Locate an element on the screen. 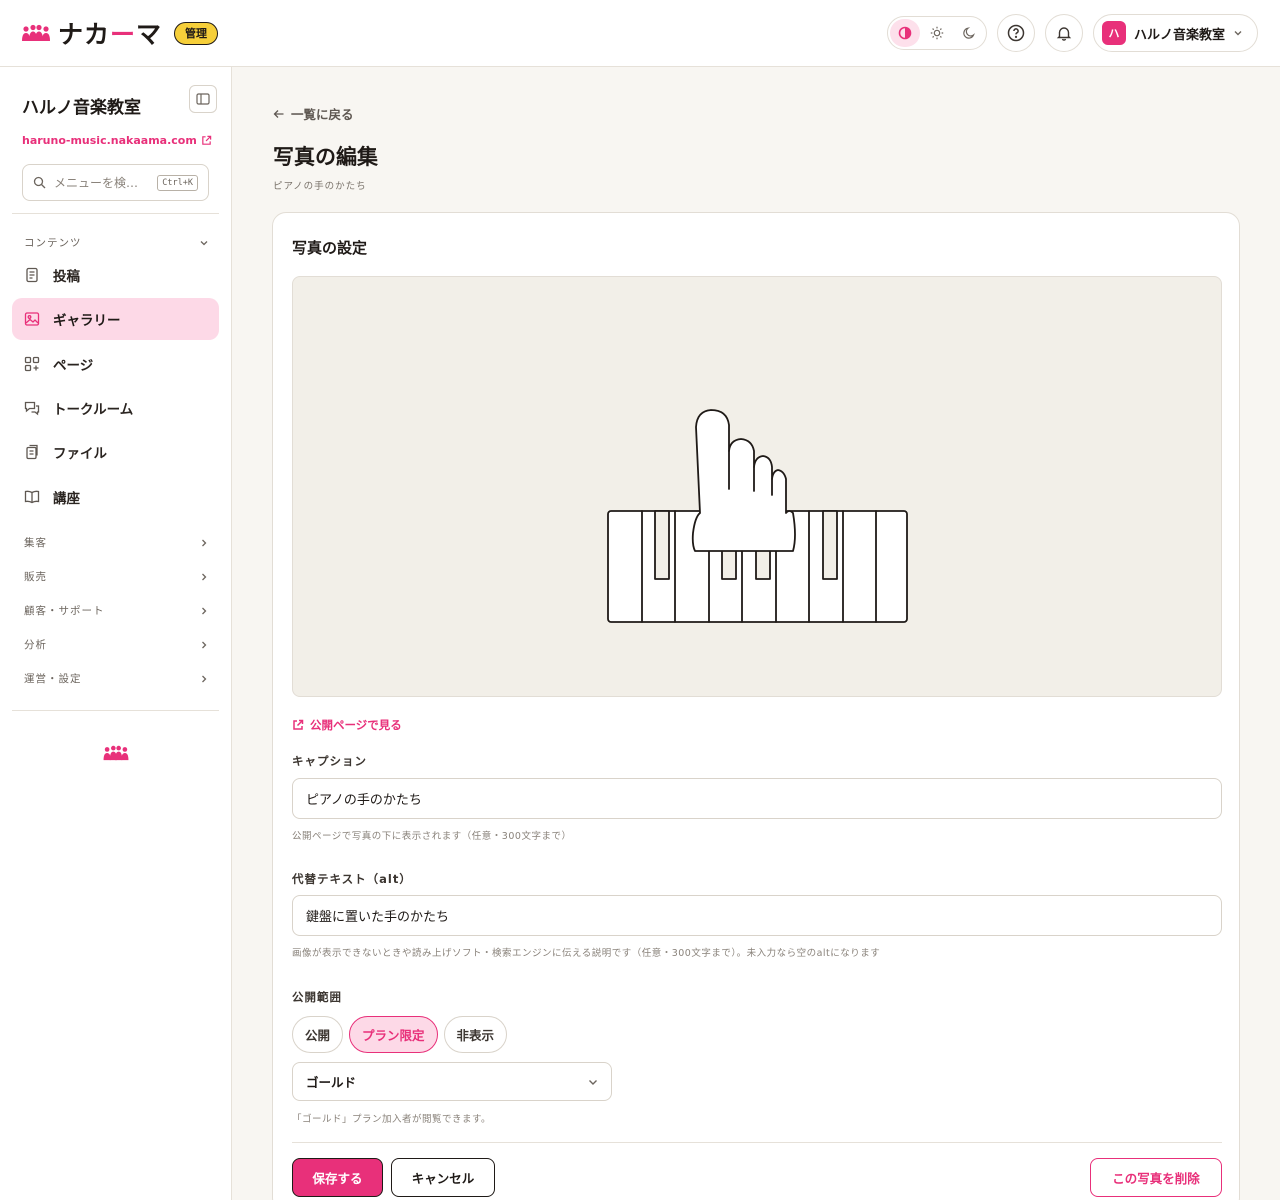  sidebar-toggle-icon is located at coordinates (203, 99).